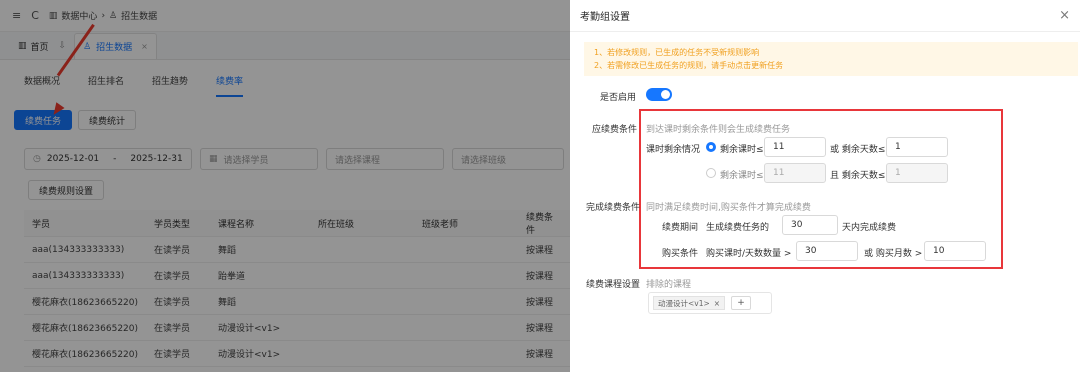 The height and width of the screenshot is (372, 1080). Describe the element at coordinates (795, 147) in the screenshot. I see `remaining-hours-input: 11` at that location.